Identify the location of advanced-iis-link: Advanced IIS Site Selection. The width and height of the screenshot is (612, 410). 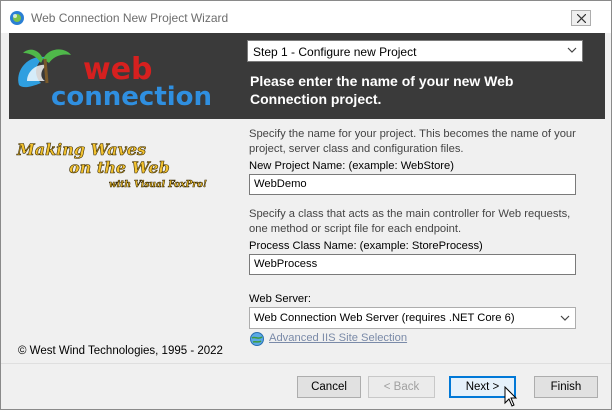
(338, 338).